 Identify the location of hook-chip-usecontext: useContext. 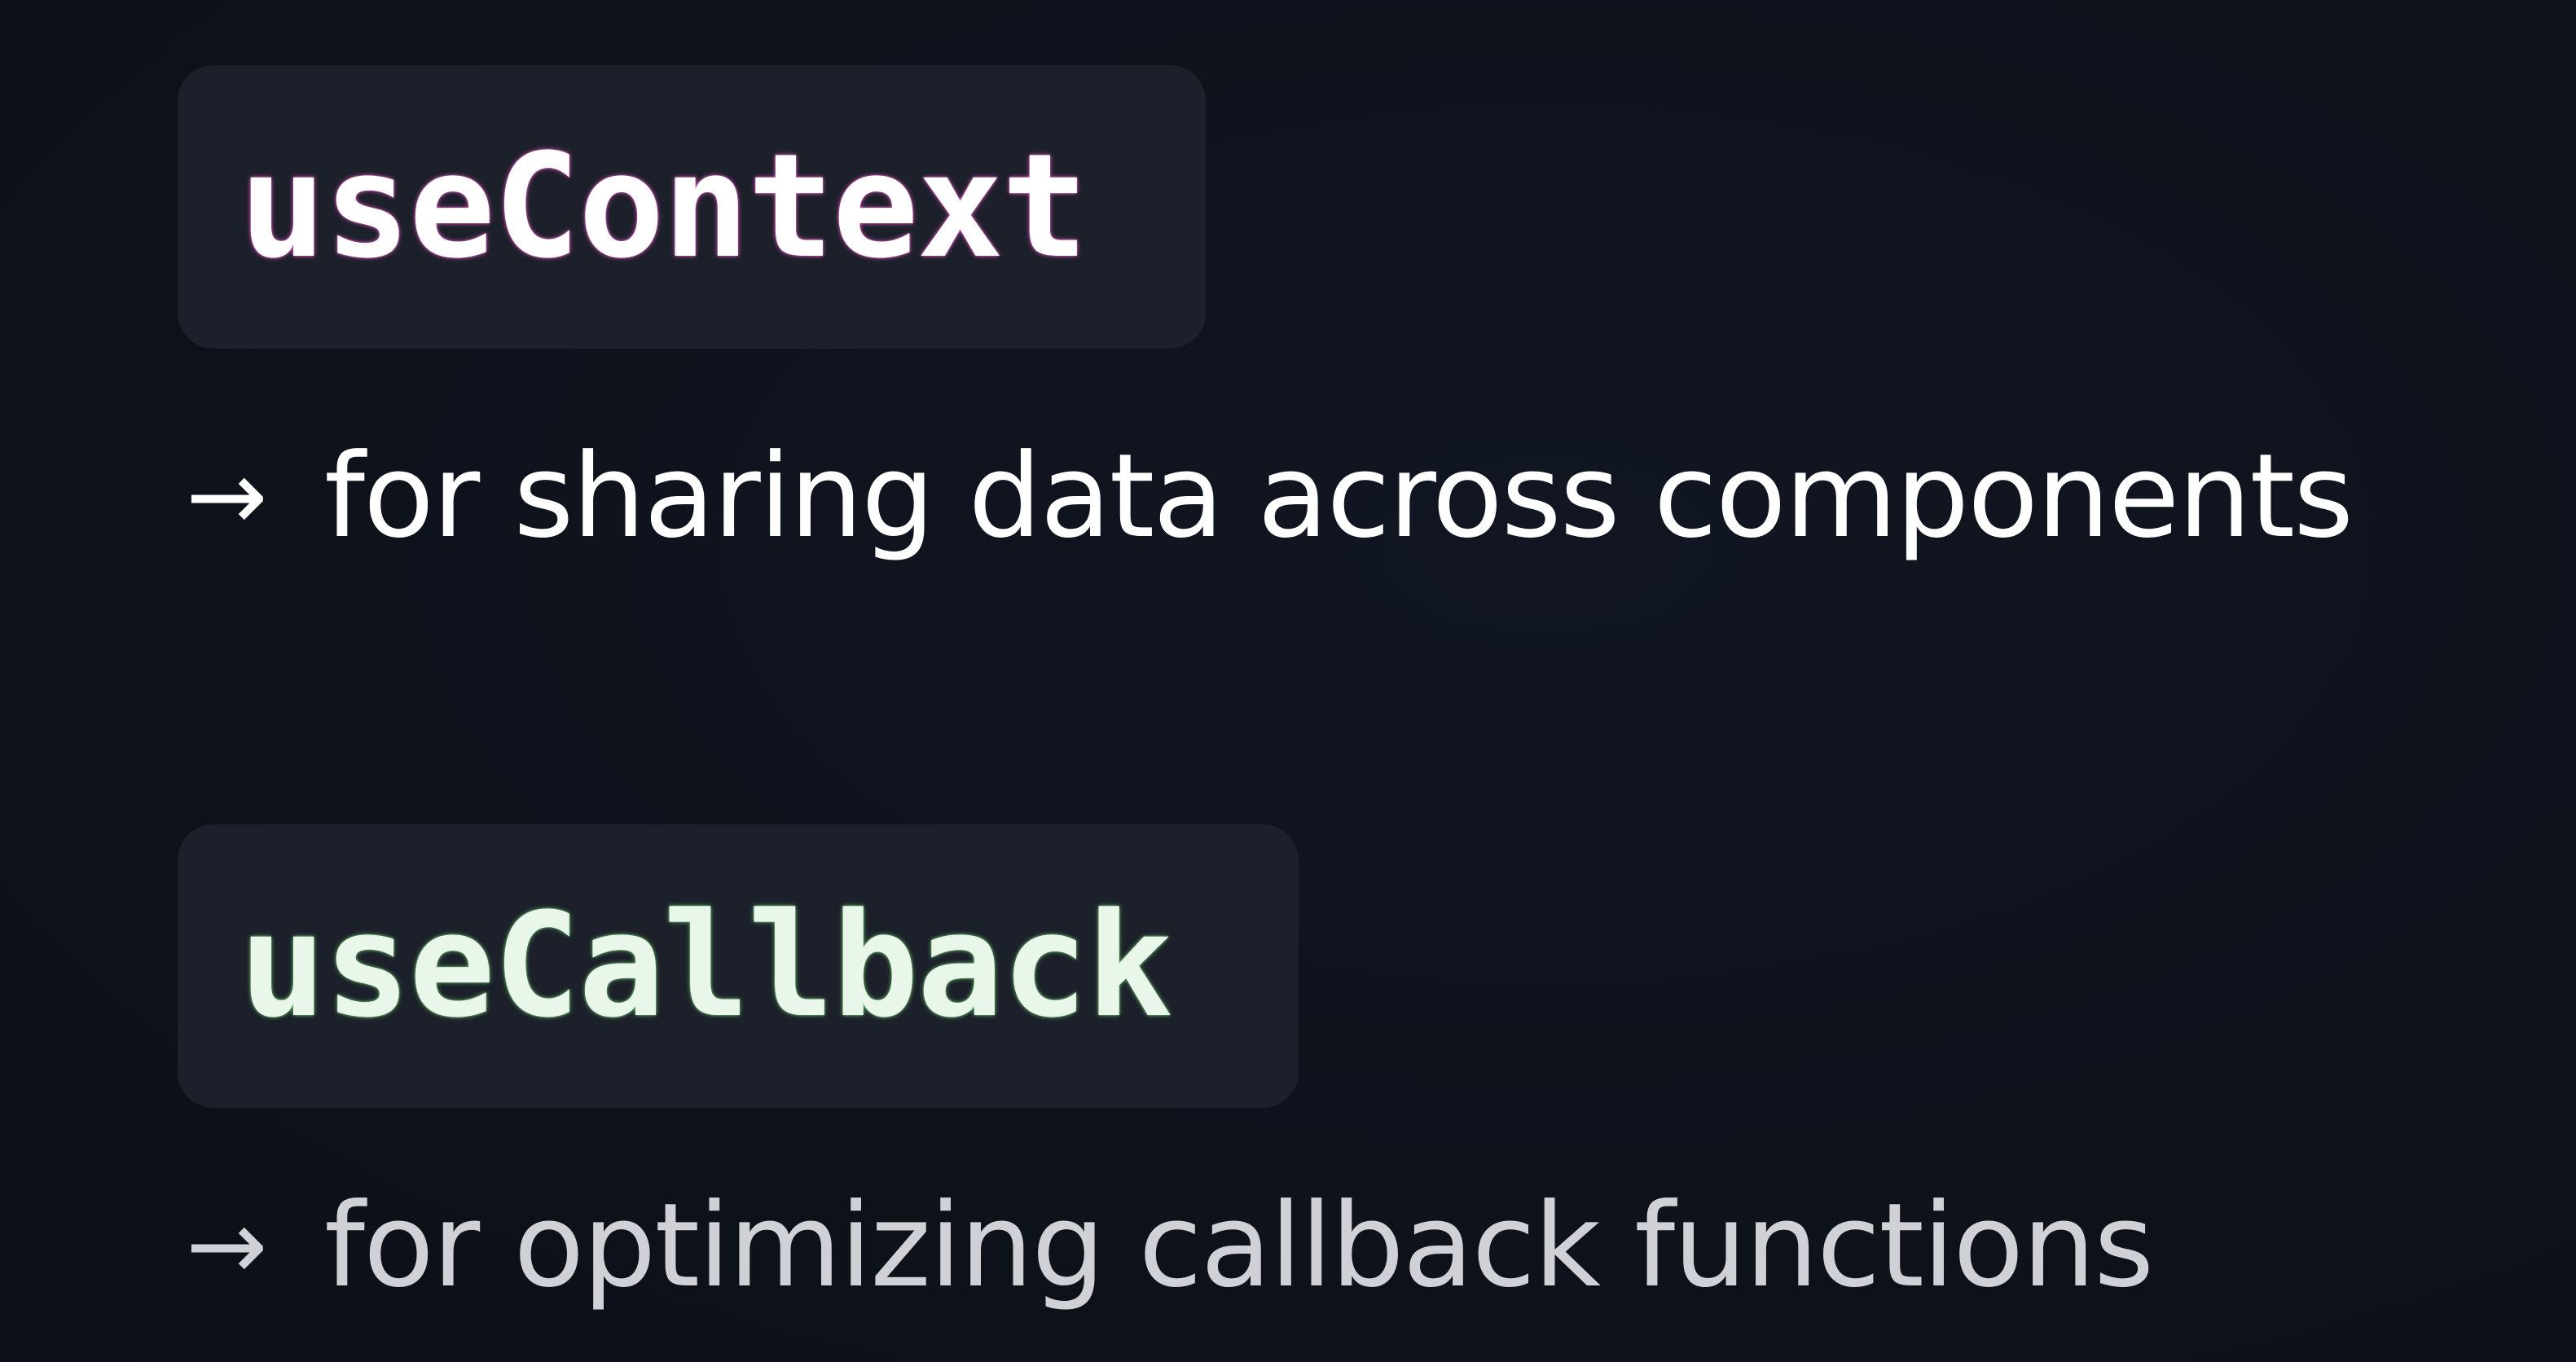
(692, 207).